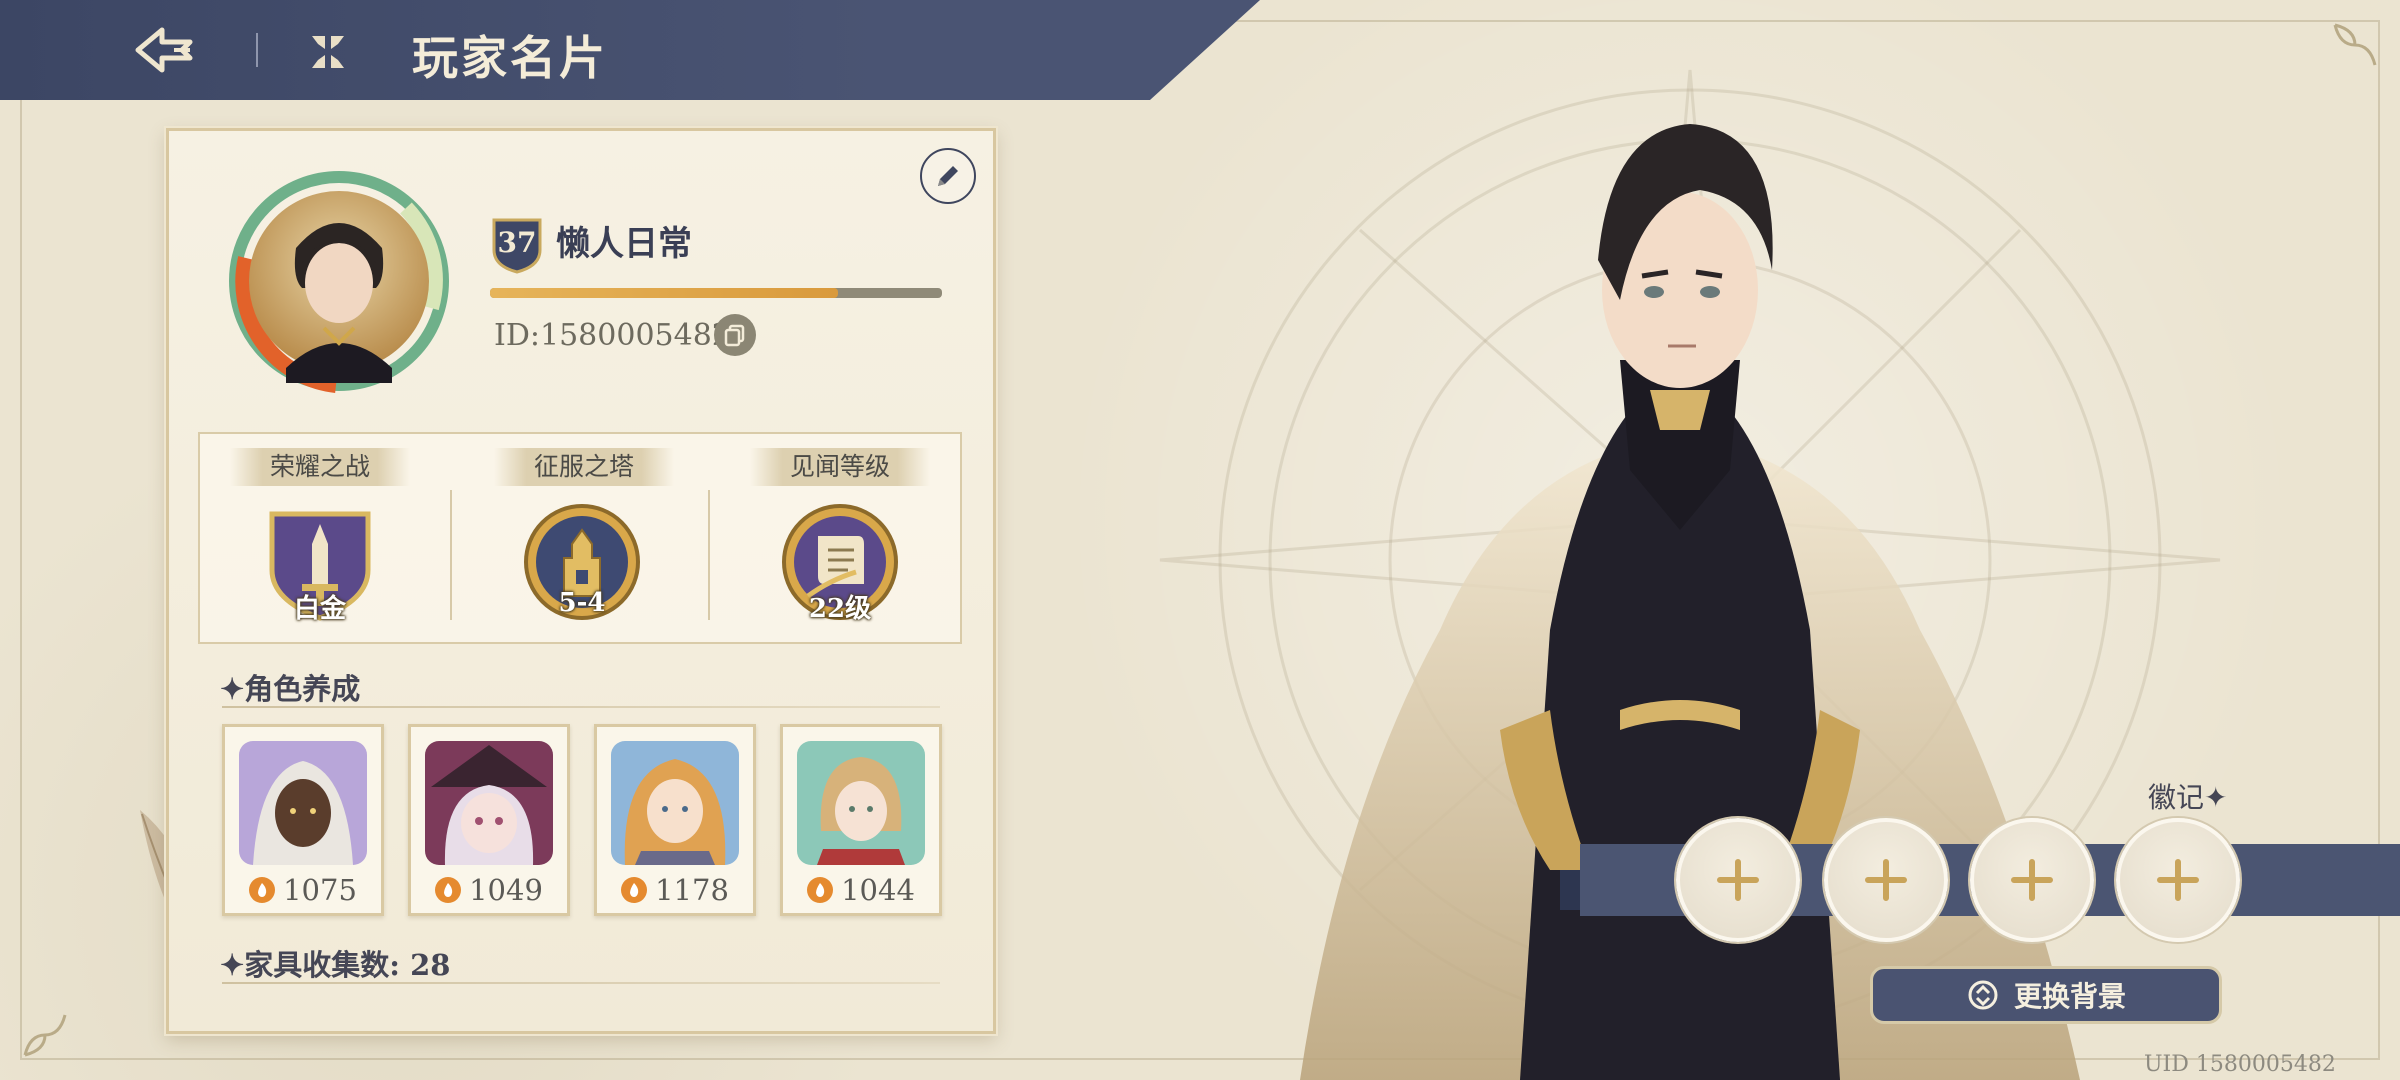 Image resolution: width=2400 pixels, height=1080 pixels. I want to click on character-card: 1178, so click(675, 820).